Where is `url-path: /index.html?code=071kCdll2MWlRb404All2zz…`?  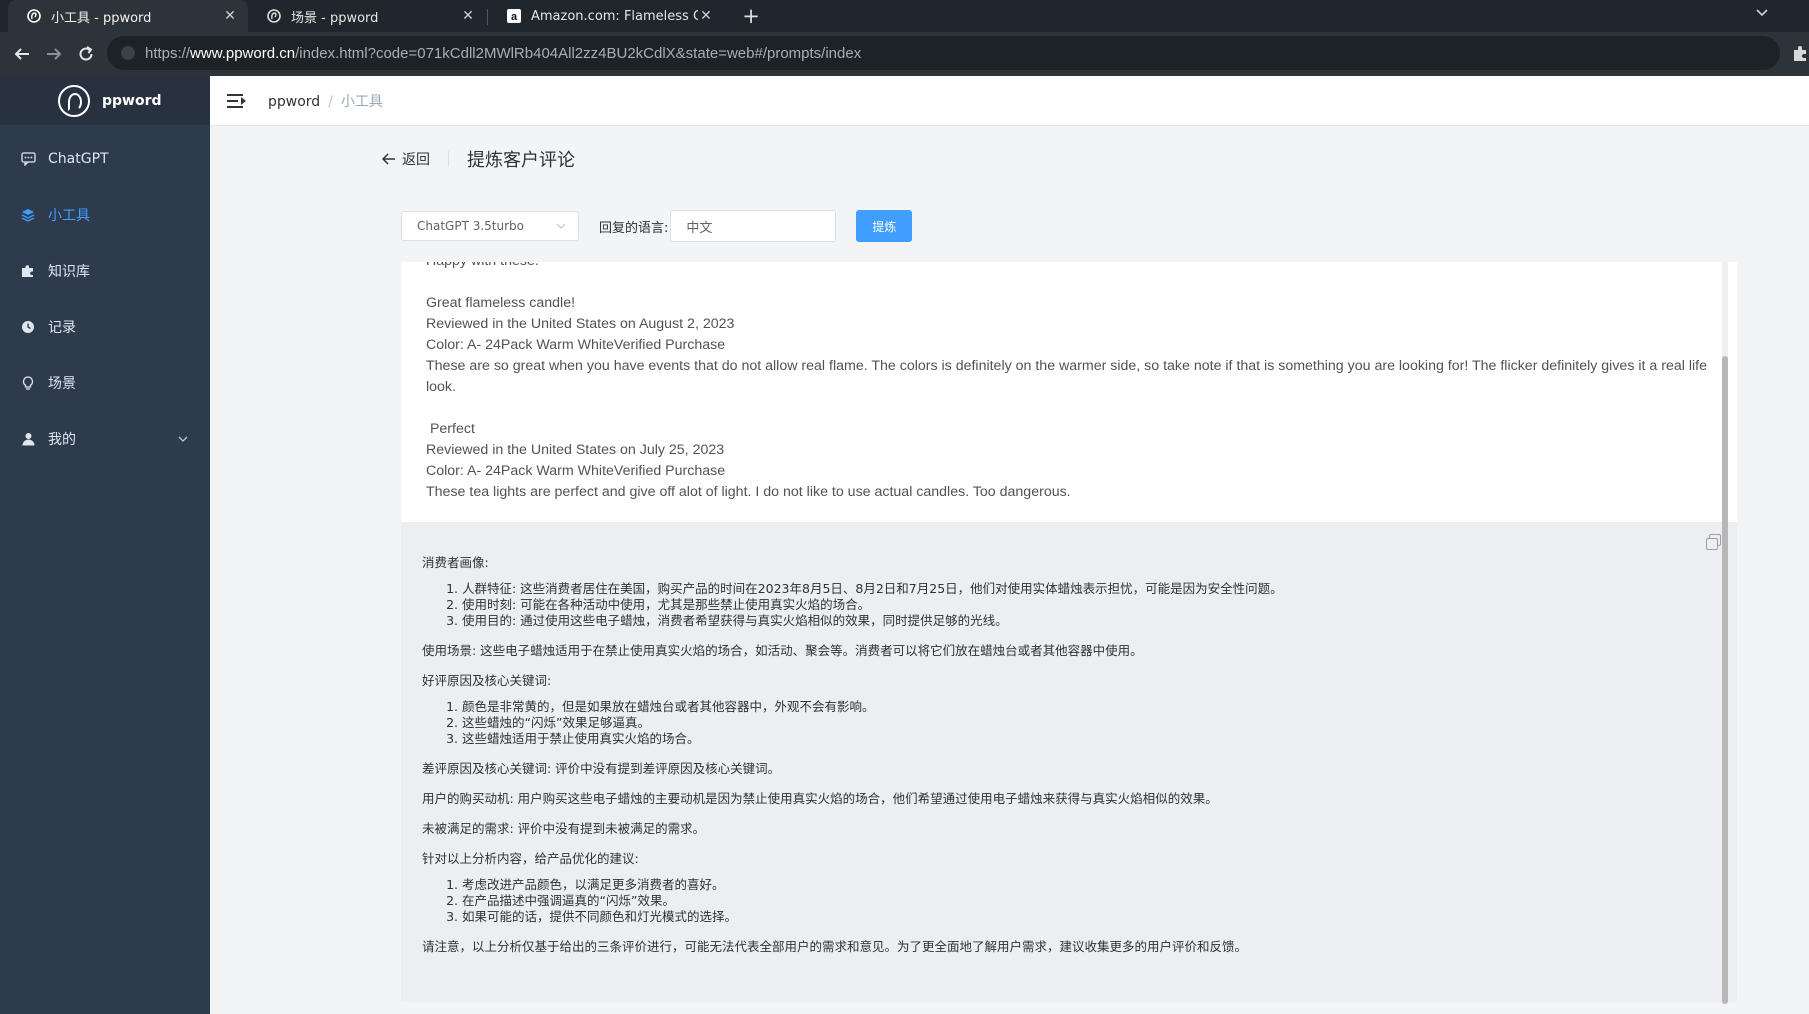 url-path: /index.html?code=071kCdll2MWlRb404All2zz… is located at coordinates (578, 53).